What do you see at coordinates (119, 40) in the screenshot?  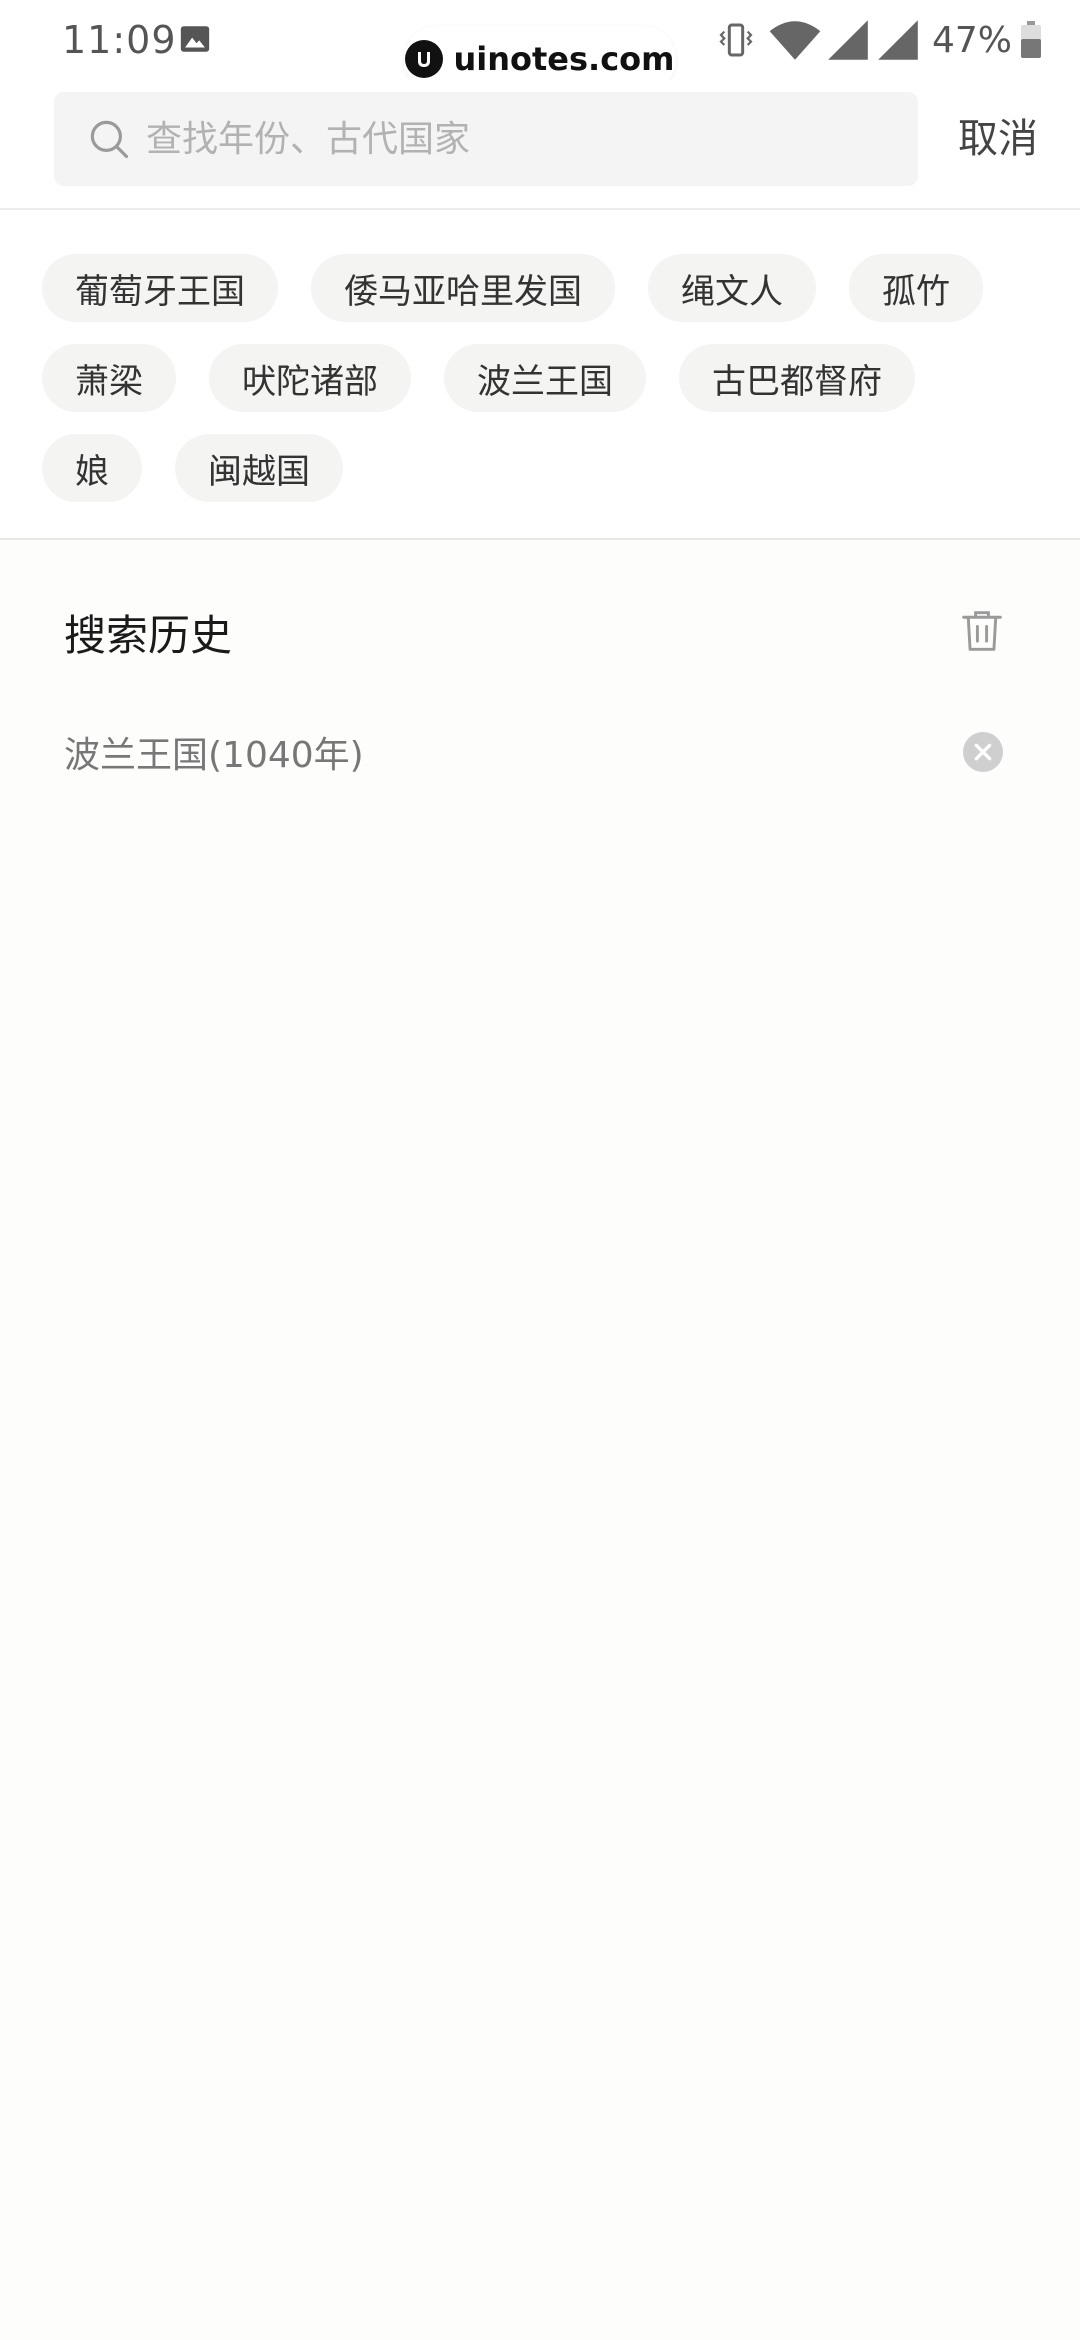 I see `status-time: 11:09` at bounding box center [119, 40].